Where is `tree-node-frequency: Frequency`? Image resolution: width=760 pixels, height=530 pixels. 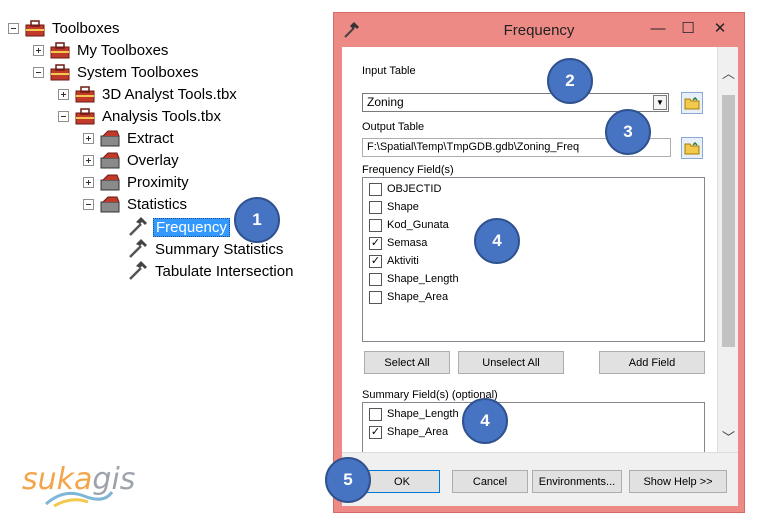
tree-node-frequency: Frequency is located at coordinates (178, 227).